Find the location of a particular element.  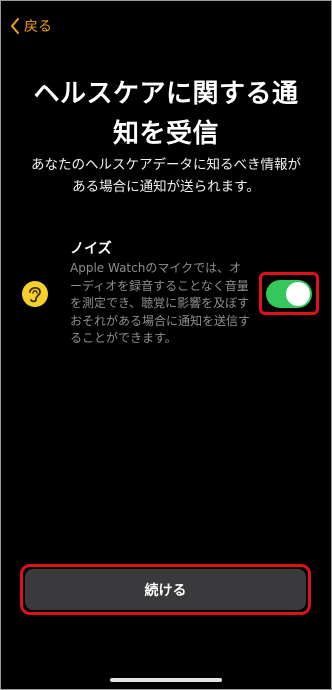

page-title-line: ヘルスケアに関する通 is located at coordinates (166, 94).